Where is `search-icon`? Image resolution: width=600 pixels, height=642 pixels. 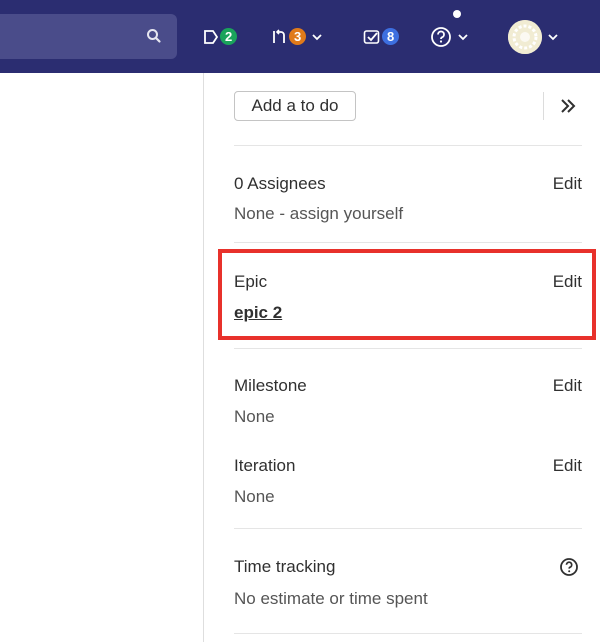
search-icon is located at coordinates (154, 36).